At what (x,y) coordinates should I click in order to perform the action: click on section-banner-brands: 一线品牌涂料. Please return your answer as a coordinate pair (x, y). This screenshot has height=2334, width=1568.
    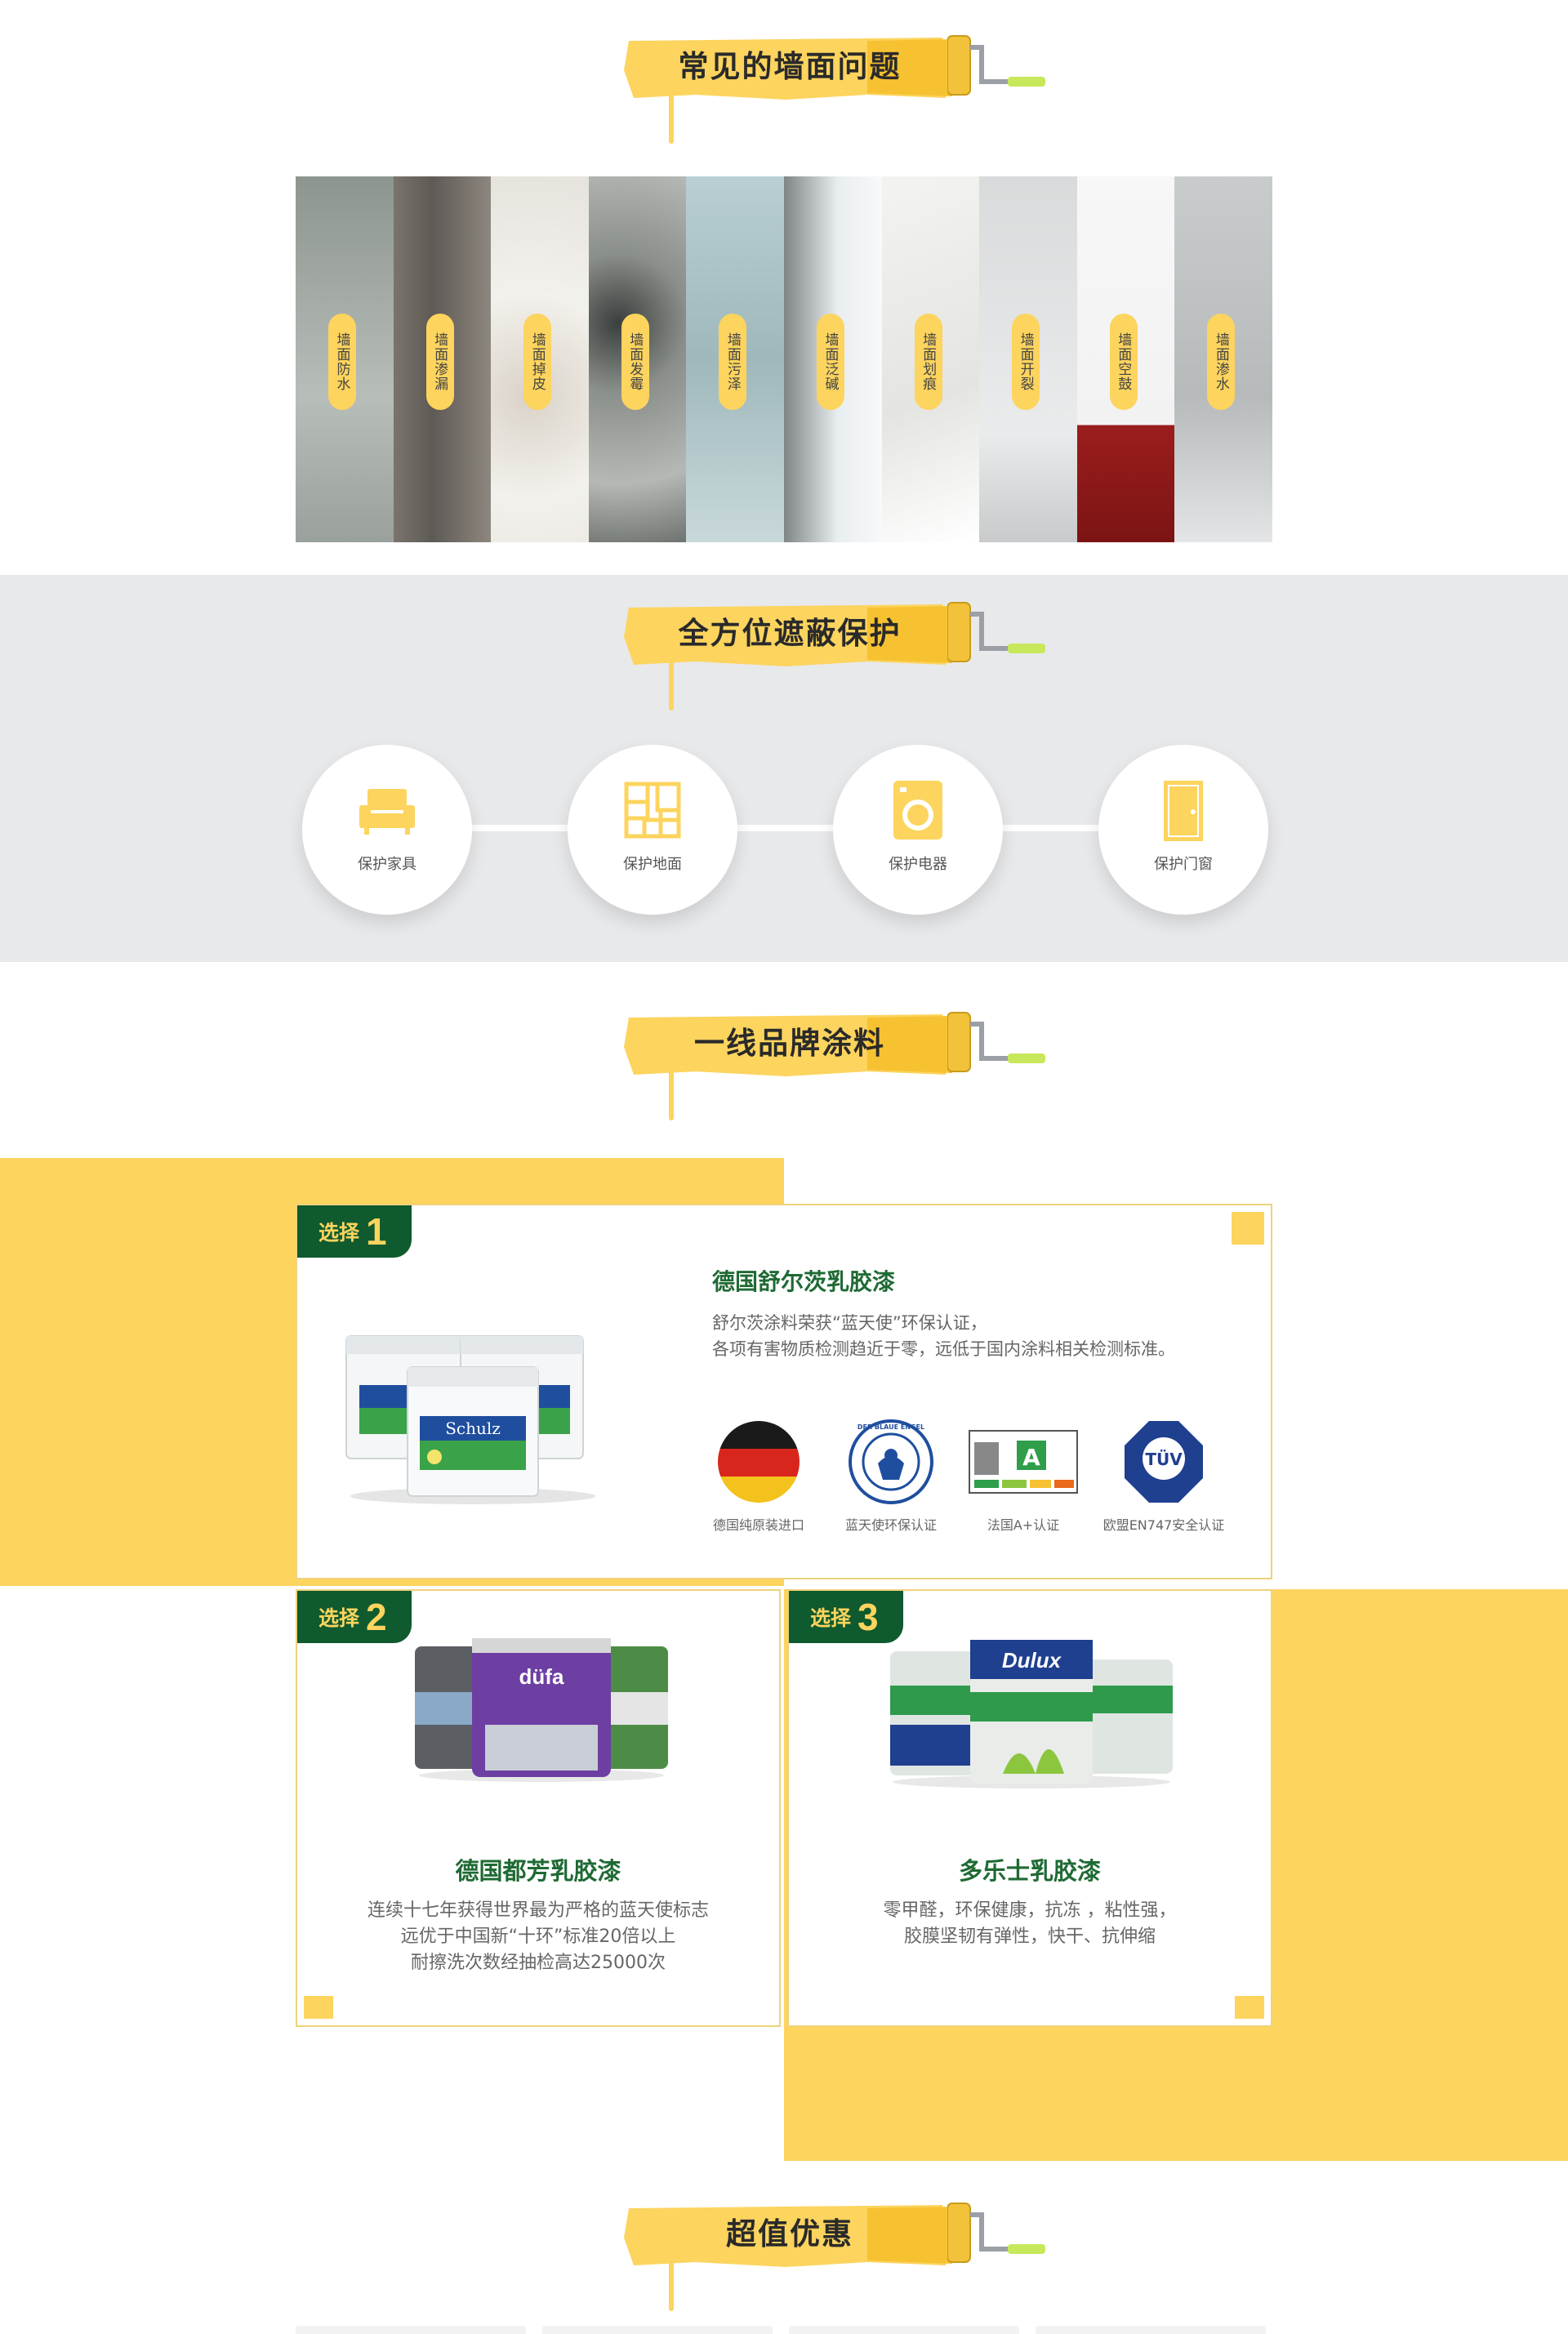
    Looking at the image, I should click on (834, 1063).